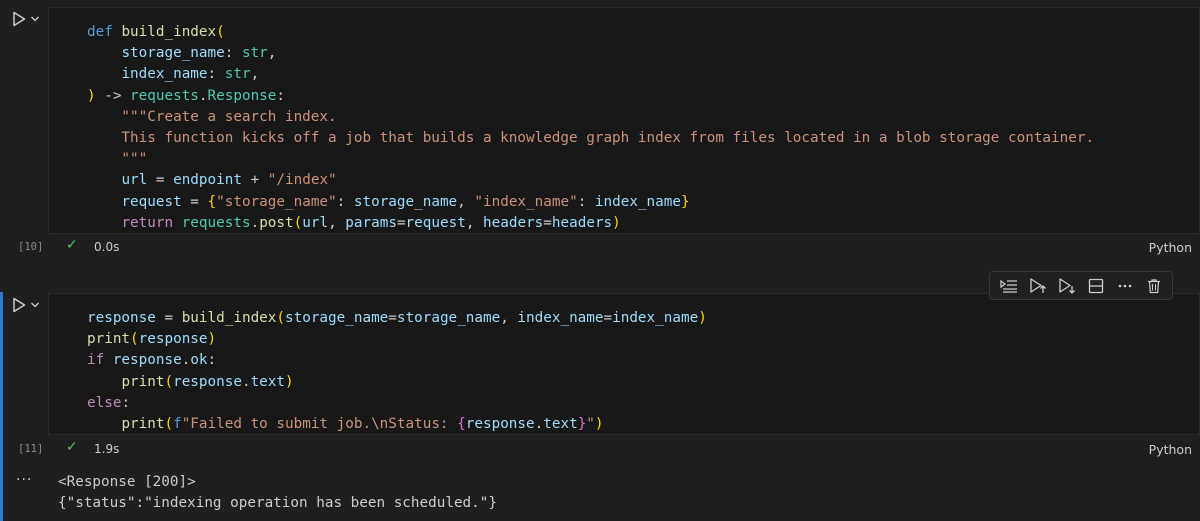  Describe the element at coordinates (302, 180) in the screenshot. I see `code-token: "/index"` at that location.